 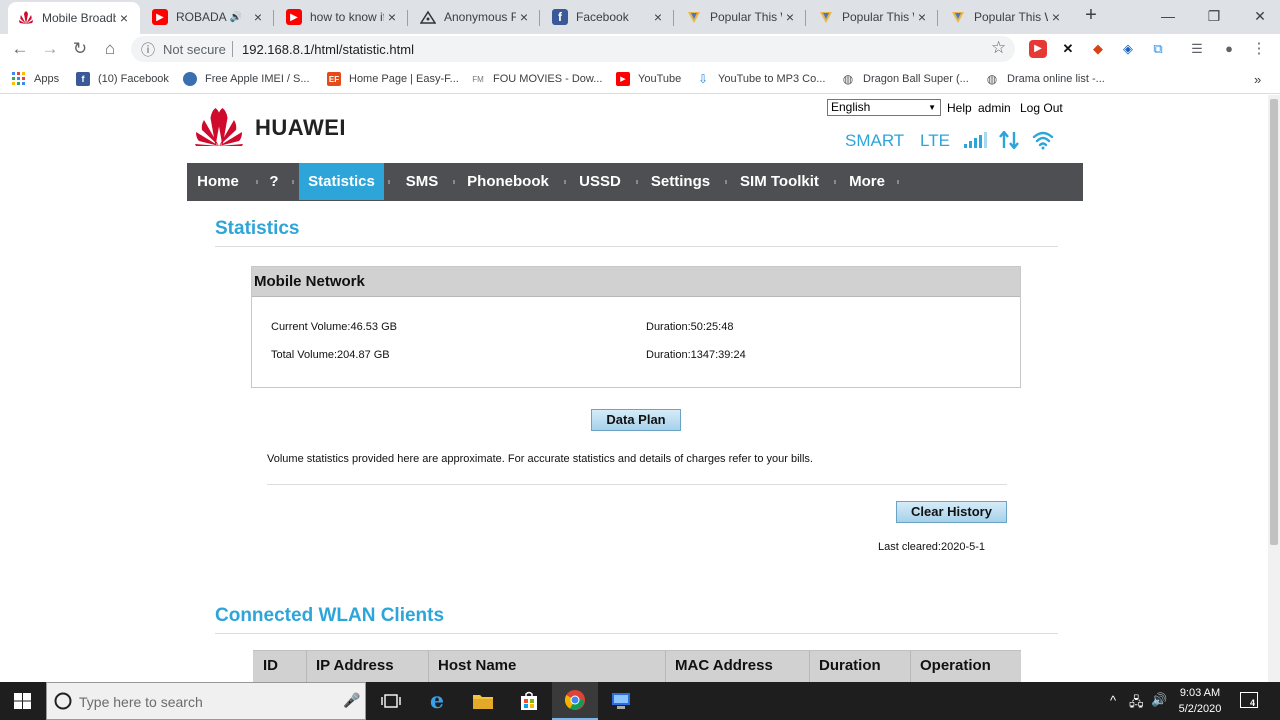 What do you see at coordinates (741, 17) in the screenshot?
I see `tab-popular-1: Popular This W ×` at bounding box center [741, 17].